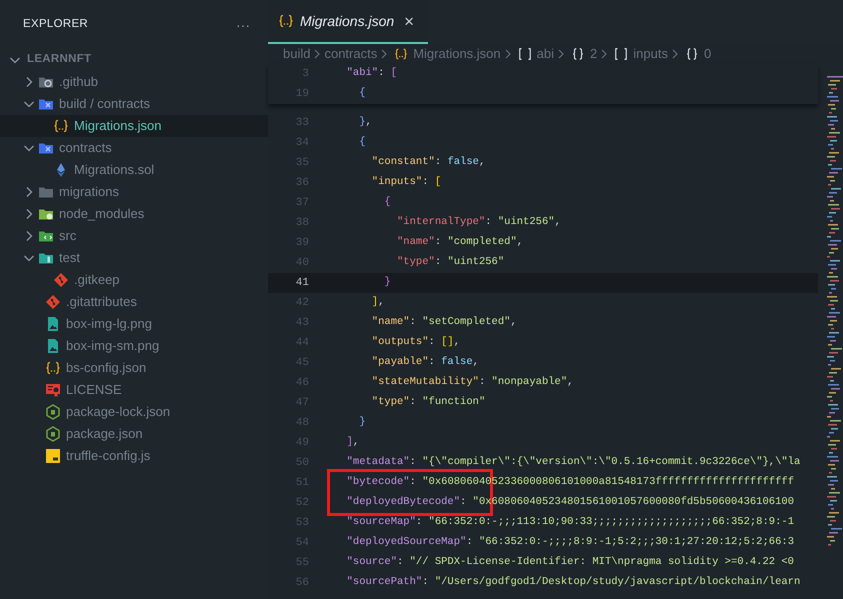  What do you see at coordinates (134, 126) in the screenshot?
I see `tree-item: Migrations.json` at bounding box center [134, 126].